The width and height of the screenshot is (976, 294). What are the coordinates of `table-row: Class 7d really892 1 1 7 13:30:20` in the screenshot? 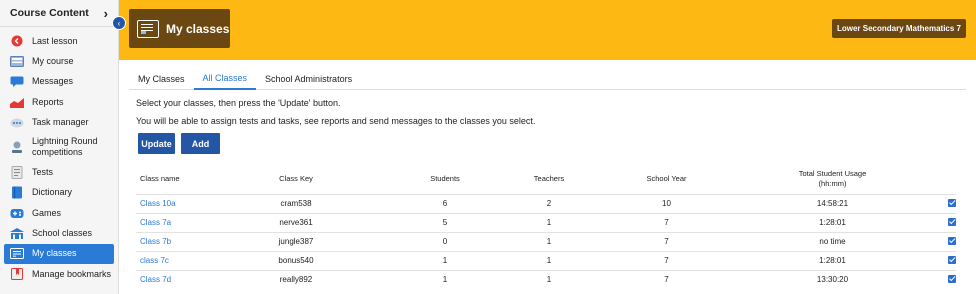 It's located at (546, 279).